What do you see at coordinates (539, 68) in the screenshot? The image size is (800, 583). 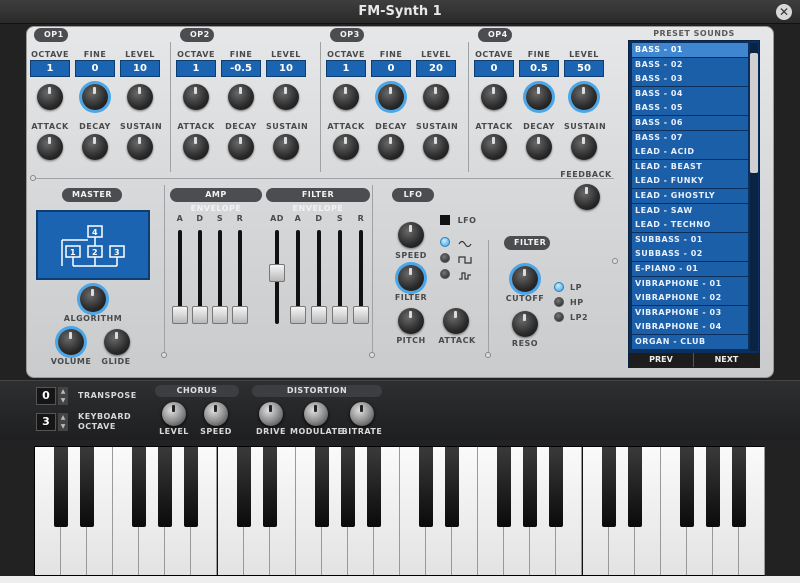 I see `operator-fine-value: 0.5` at bounding box center [539, 68].